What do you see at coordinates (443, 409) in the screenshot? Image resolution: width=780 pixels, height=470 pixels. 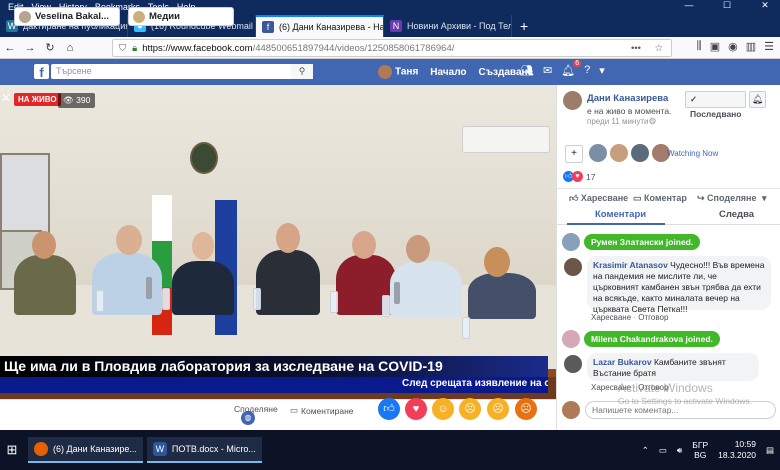 I see `haha-reaction-icon: ☺` at bounding box center [443, 409].